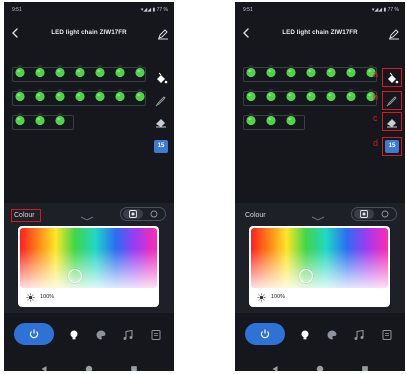 The image size is (406, 374). Describe the element at coordinates (255, 215) in the screenshot. I see `colour-mode-label: Colour` at that location.